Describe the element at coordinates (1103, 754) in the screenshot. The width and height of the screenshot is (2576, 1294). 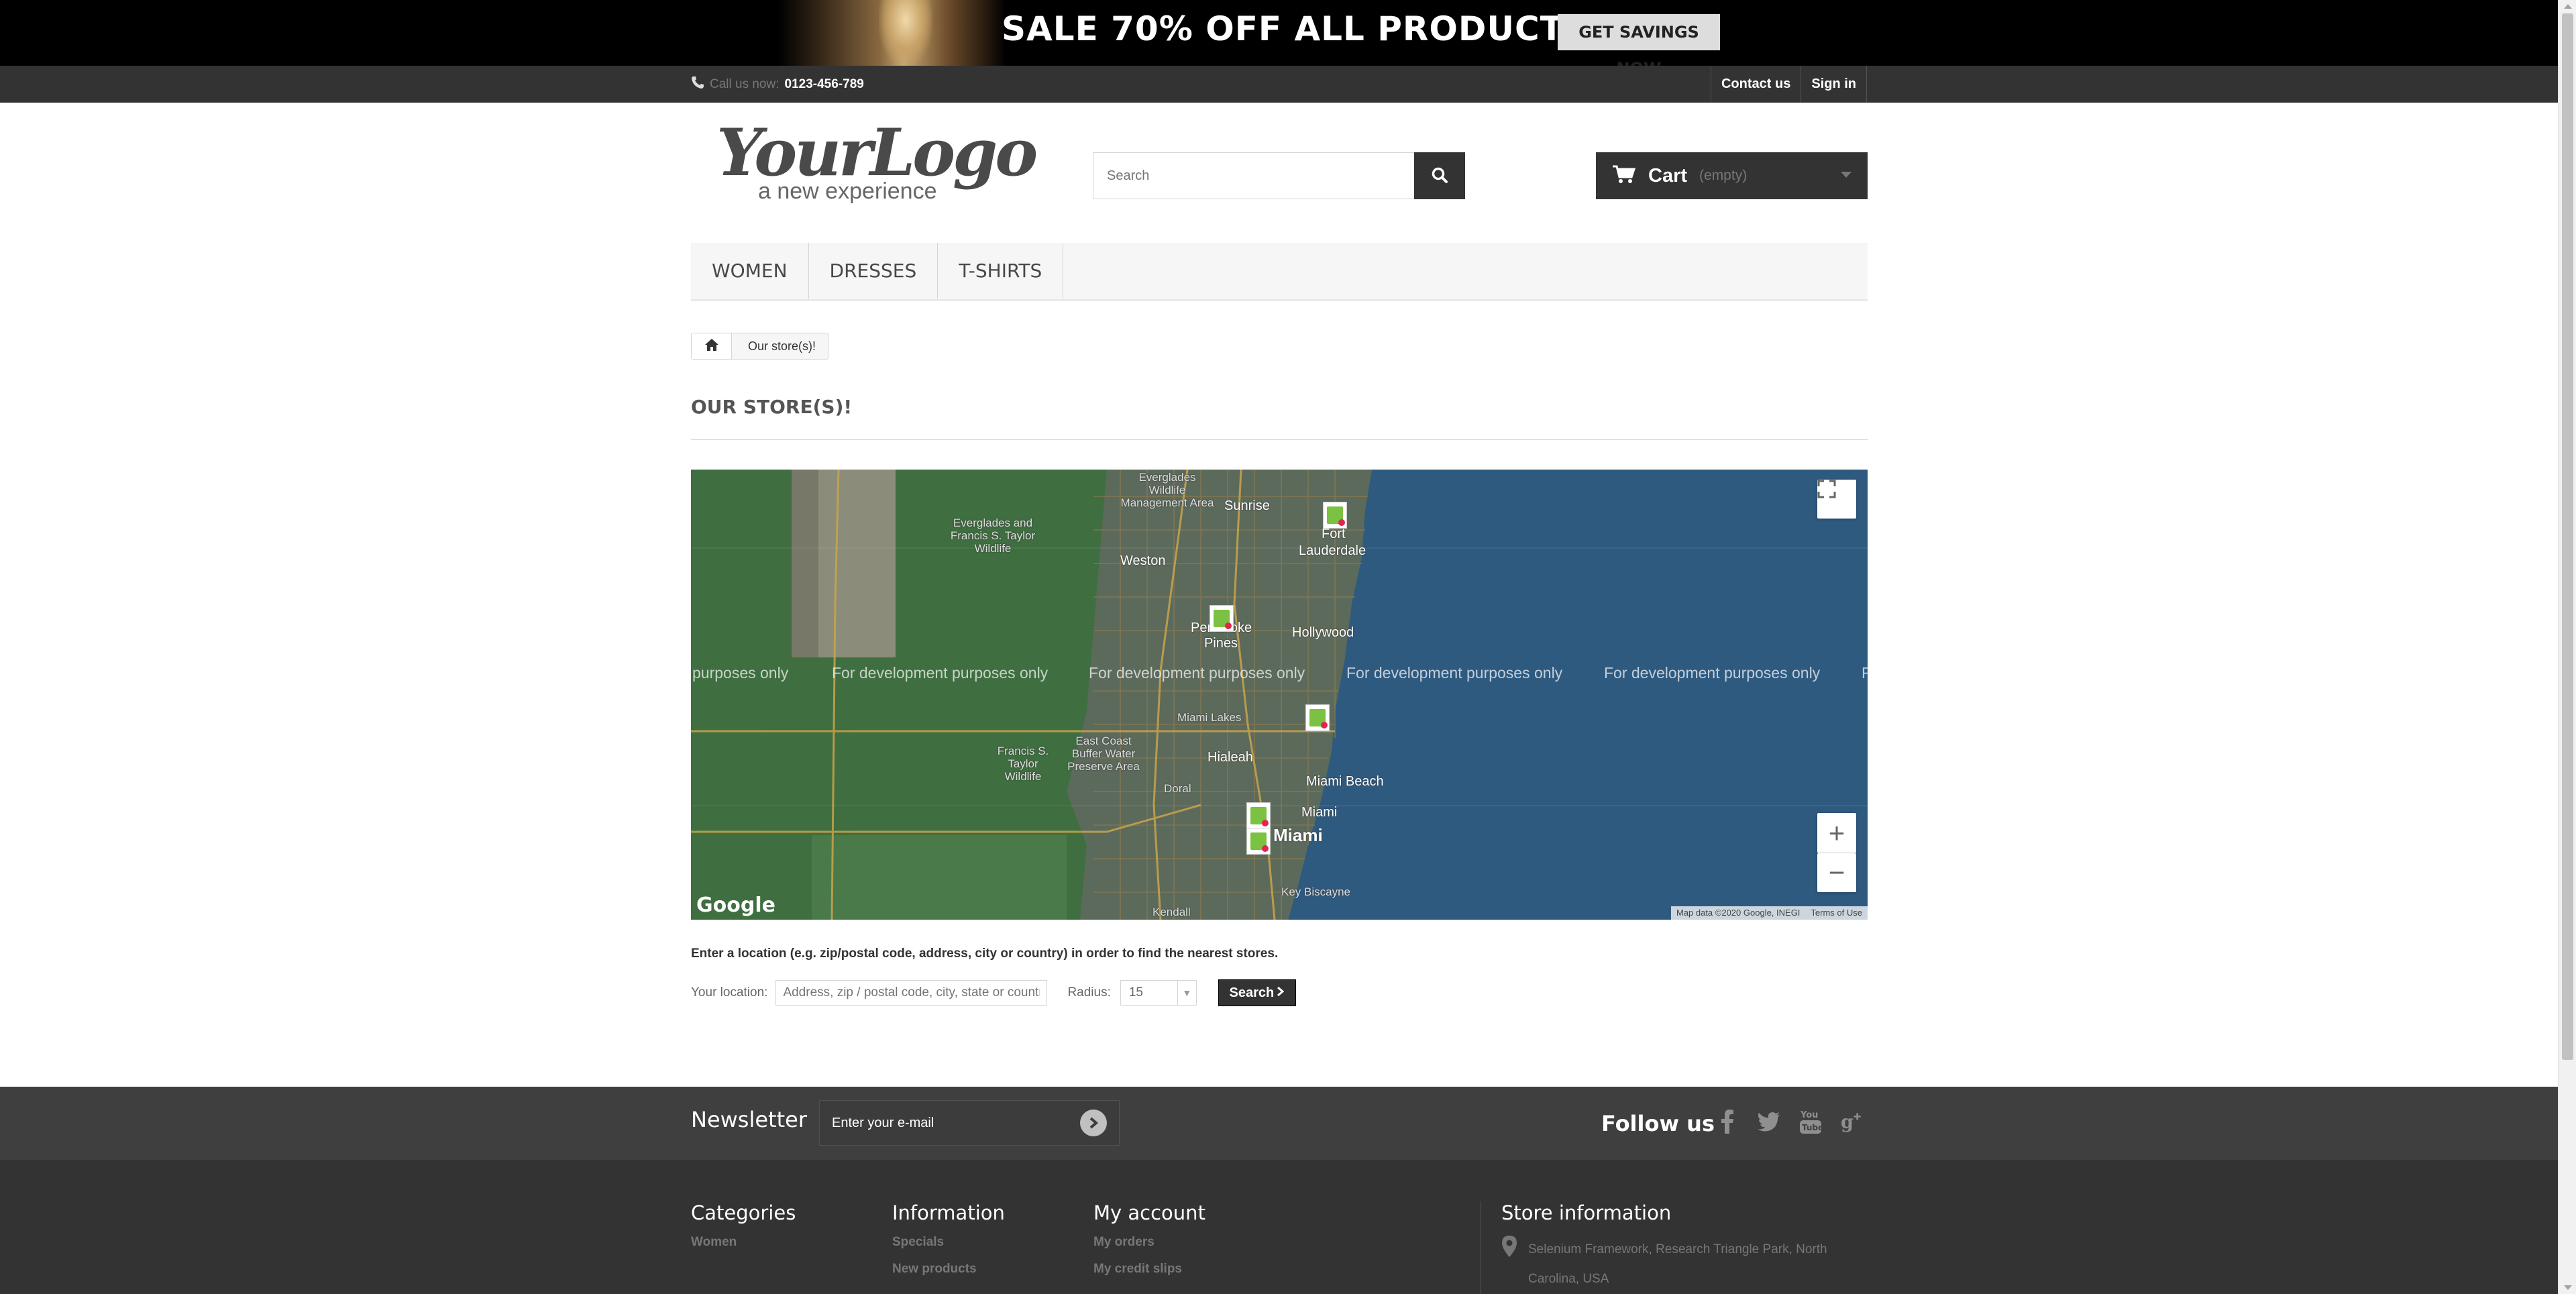
I see `map-label: East Coast Buffer Water Preserve Area` at that location.